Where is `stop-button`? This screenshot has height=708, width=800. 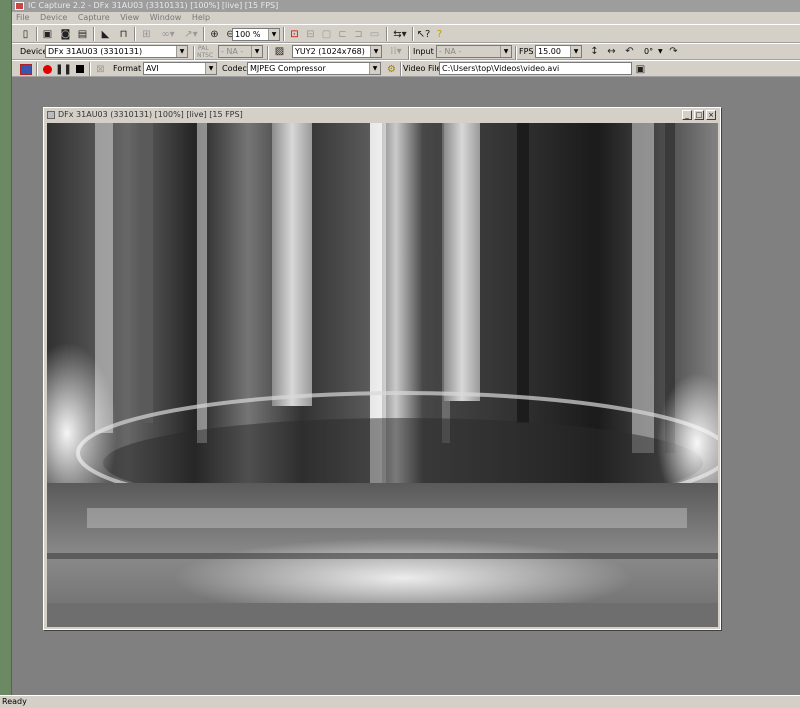 stop-button is located at coordinates (79, 69).